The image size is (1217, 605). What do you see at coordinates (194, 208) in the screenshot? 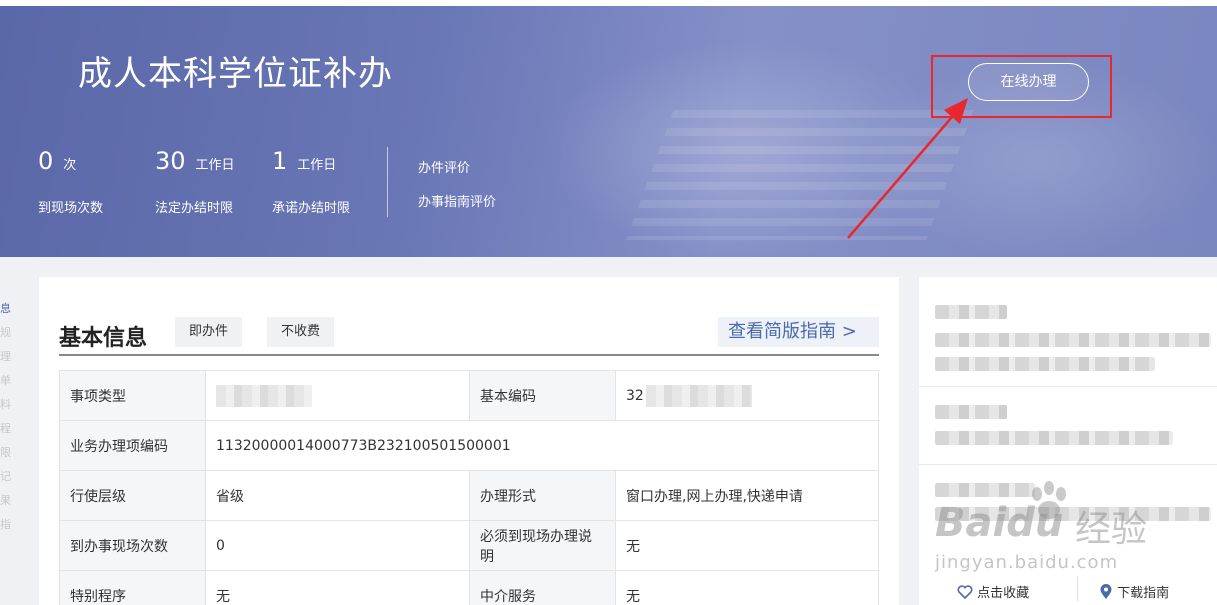
I see `stat-legal-limit-label: 法定办结时限` at bounding box center [194, 208].